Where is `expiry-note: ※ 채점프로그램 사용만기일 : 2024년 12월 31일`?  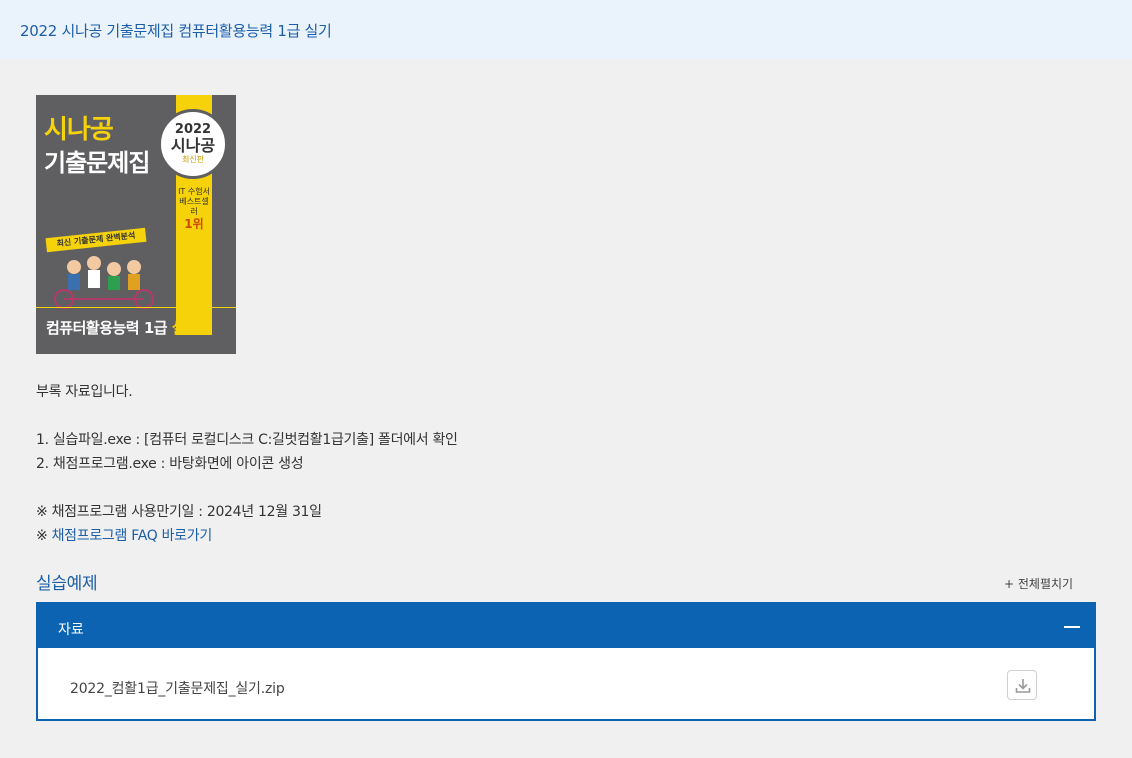
expiry-note: ※ 채점프로그램 사용만기일 : 2024년 12월 31일 is located at coordinates (179, 511).